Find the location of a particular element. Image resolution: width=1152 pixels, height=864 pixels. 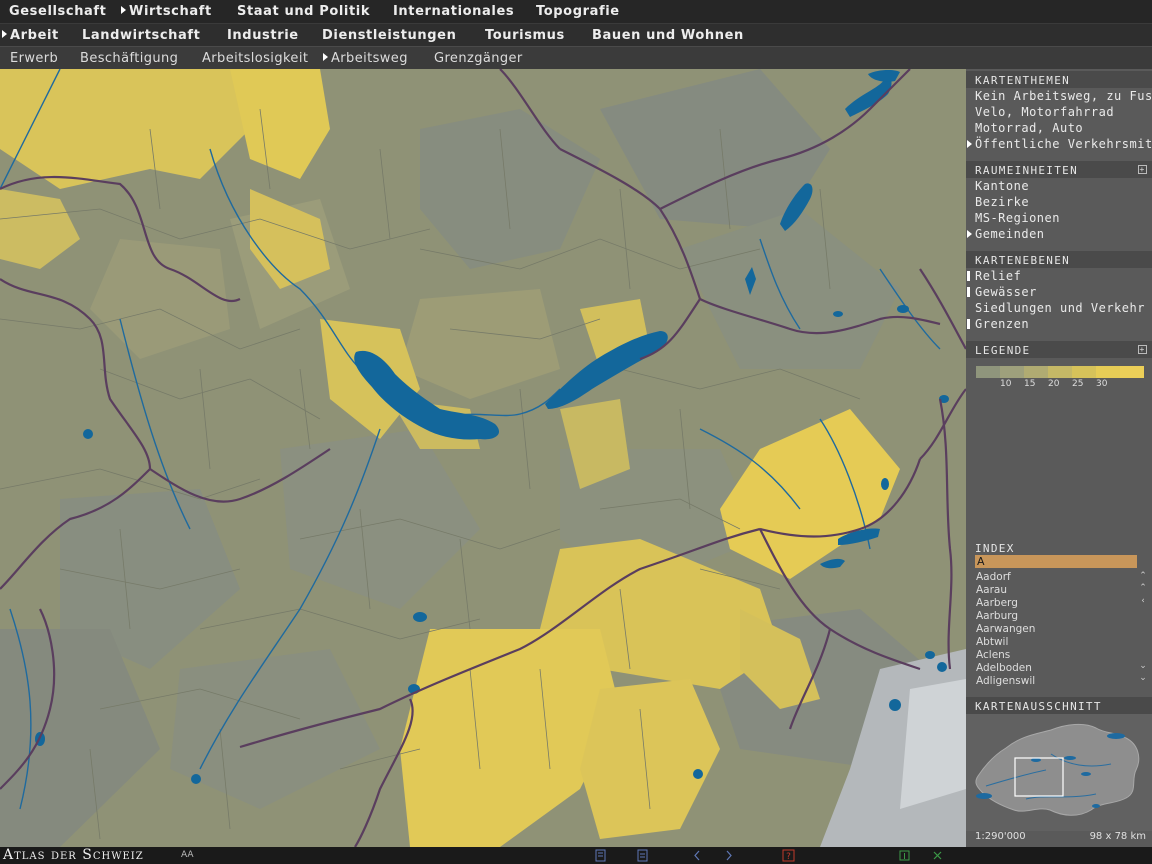

index-item: Aarburg is located at coordinates (997, 616).